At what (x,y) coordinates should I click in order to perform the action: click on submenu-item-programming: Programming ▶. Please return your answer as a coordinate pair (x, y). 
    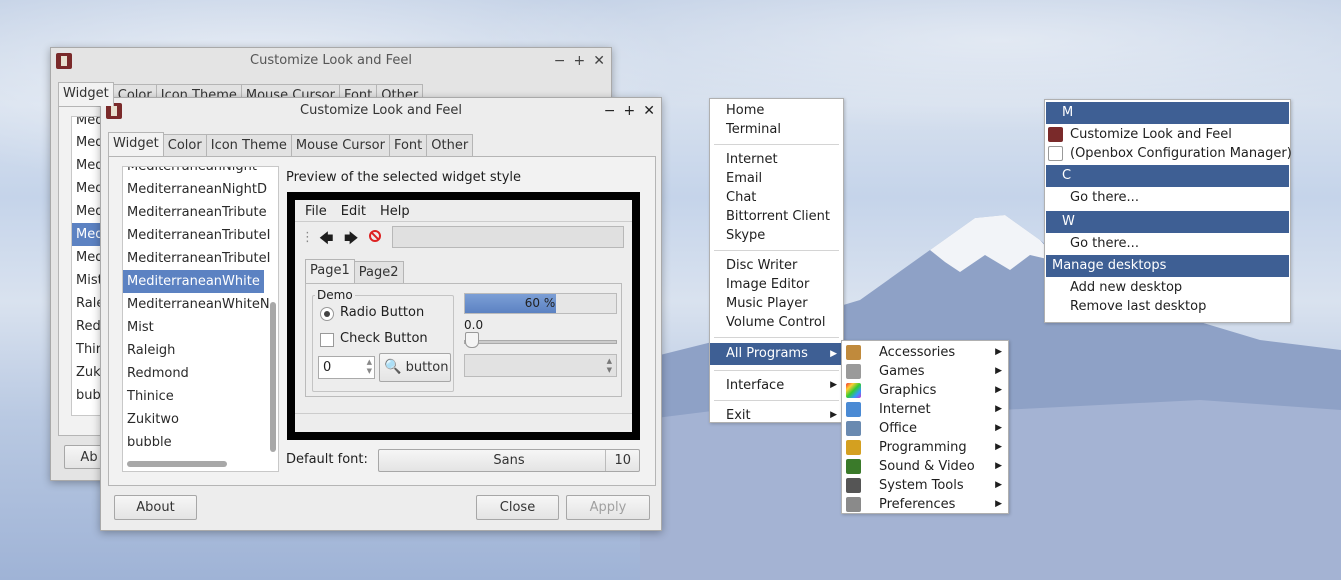
    Looking at the image, I should click on (925, 447).